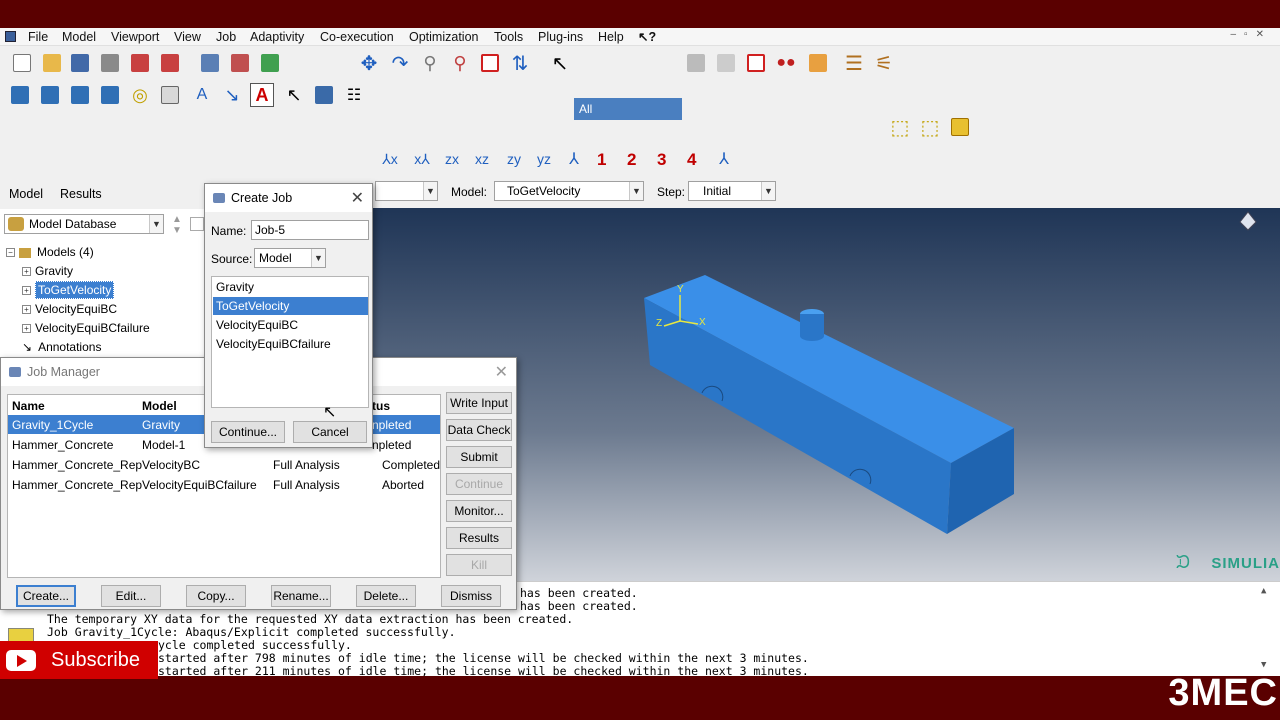 Image resolution: width=1280 pixels, height=720 pixels. What do you see at coordinates (884, 63) in the screenshot?
I see `ladder-2-icon: ⚟` at bounding box center [884, 63].